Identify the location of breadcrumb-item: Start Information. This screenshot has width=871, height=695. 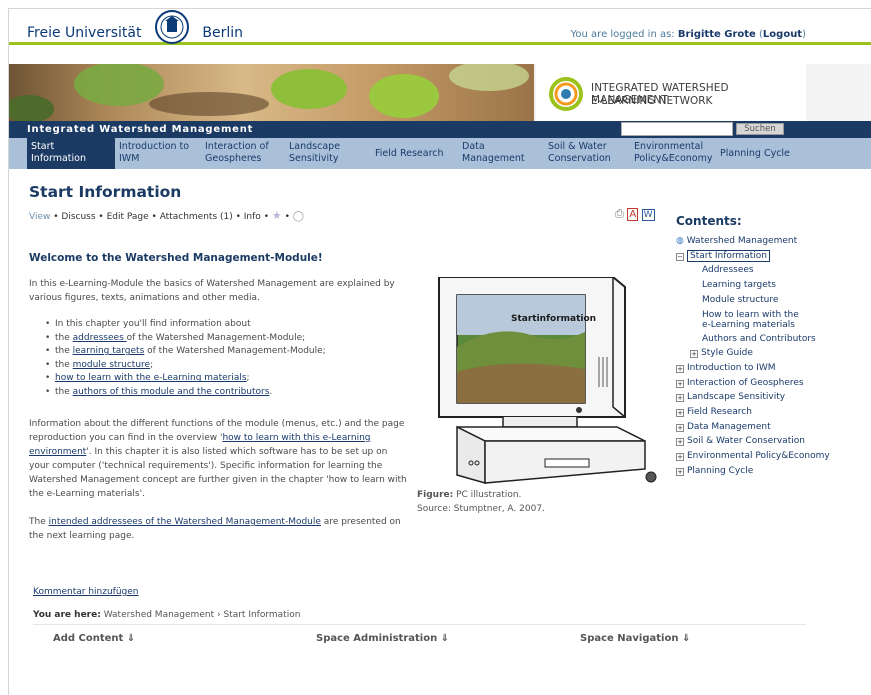
(261, 615).